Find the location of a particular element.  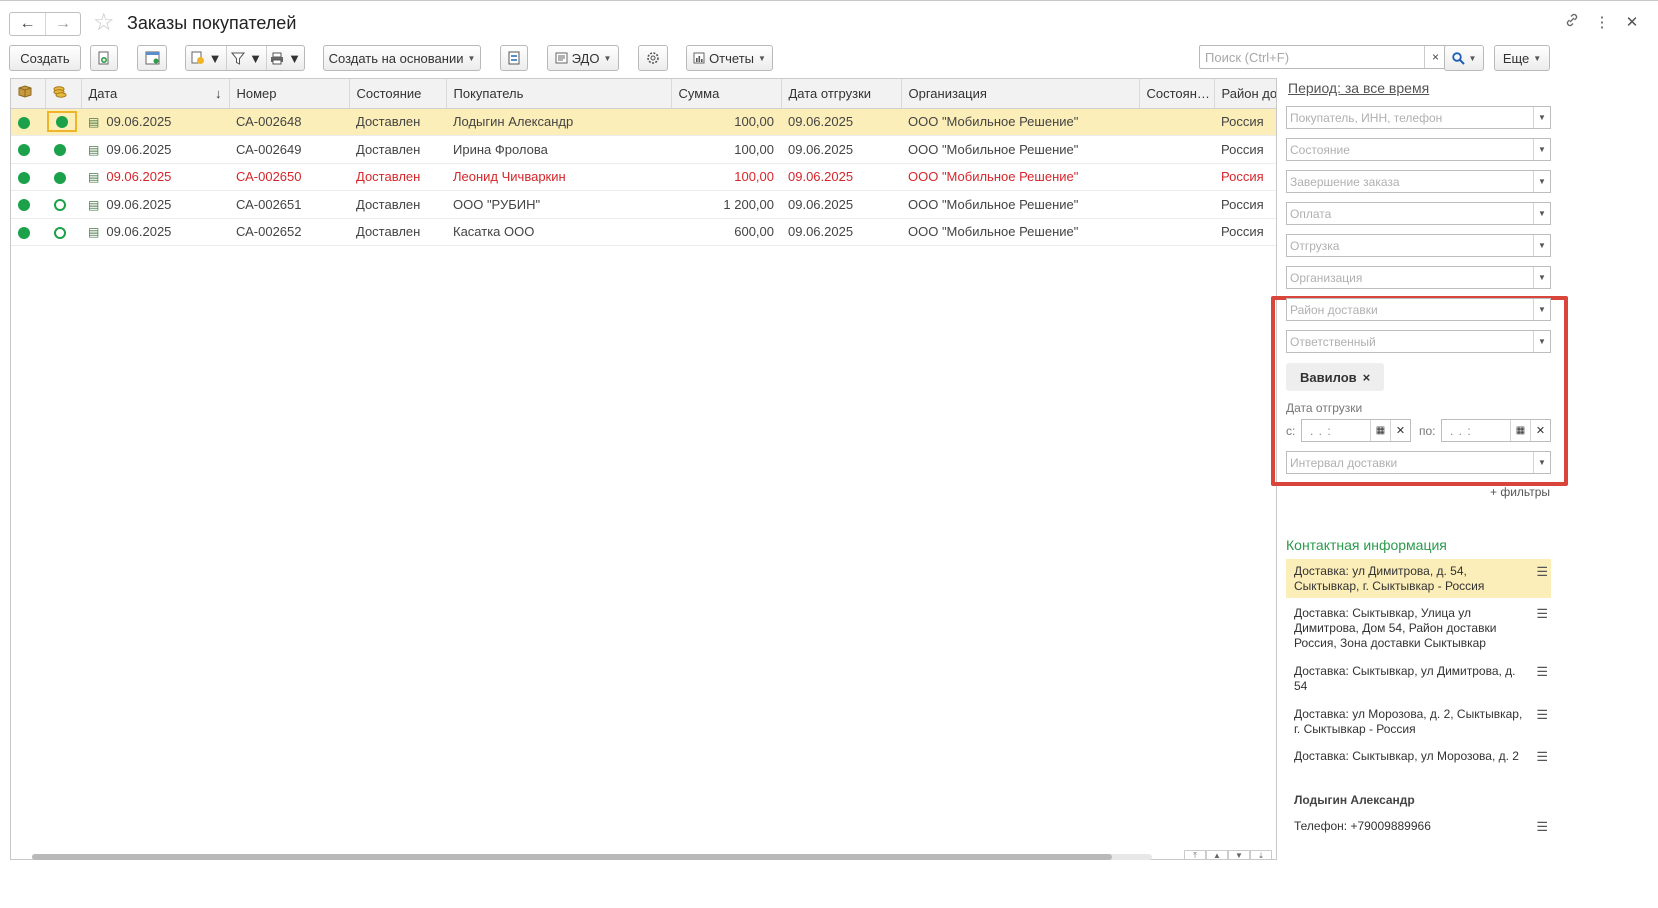

scroll-bottom-icon: ⤓ is located at coordinates (1261, 855).